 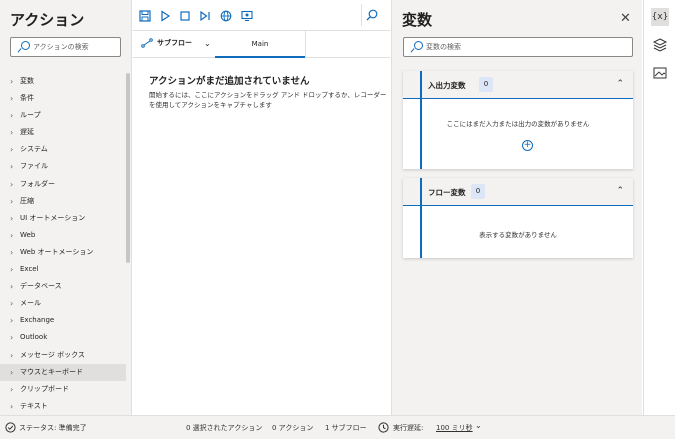 I want to click on action-category: › 条件, so click(x=63, y=98).